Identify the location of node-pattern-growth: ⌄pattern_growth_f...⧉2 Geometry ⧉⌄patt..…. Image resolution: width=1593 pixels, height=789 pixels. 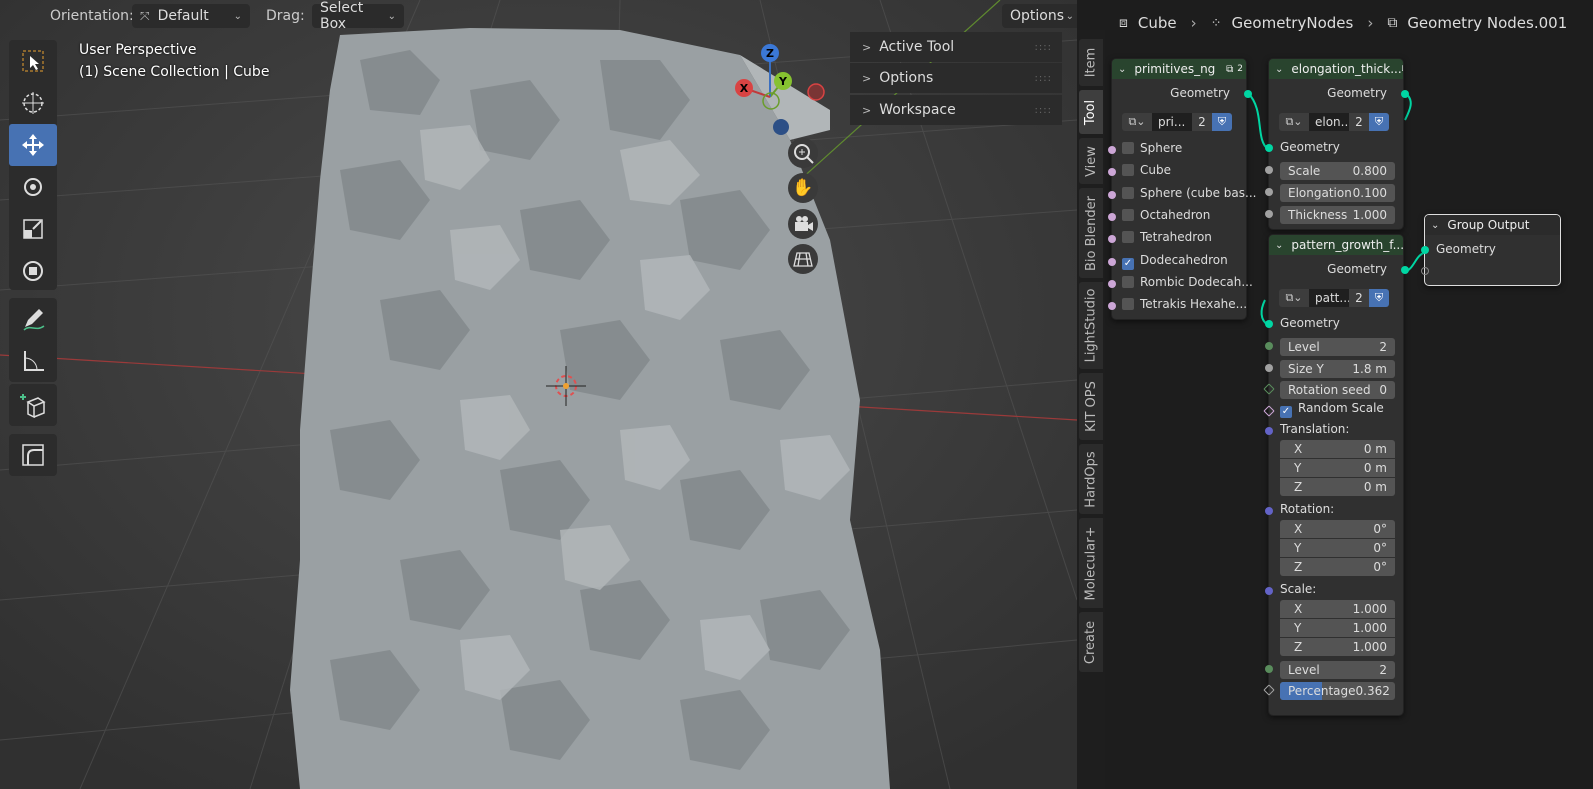
(1336, 475).